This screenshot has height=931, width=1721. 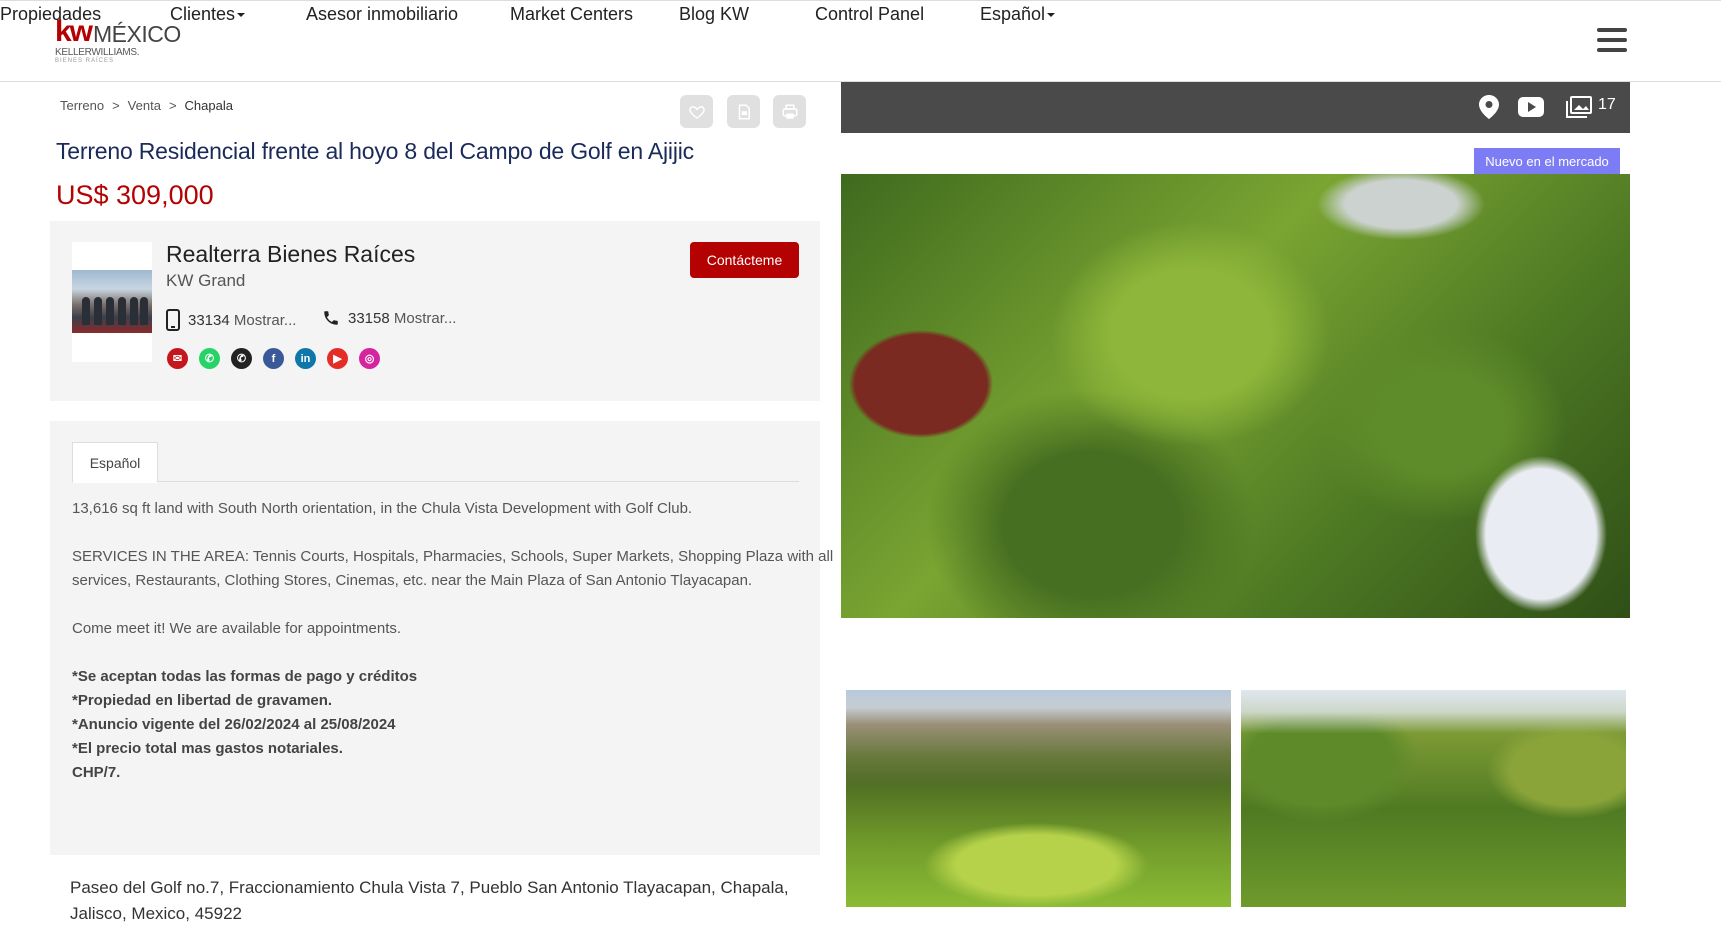 What do you see at coordinates (82, 105) in the screenshot?
I see `breadcrumb-item: Terreno` at bounding box center [82, 105].